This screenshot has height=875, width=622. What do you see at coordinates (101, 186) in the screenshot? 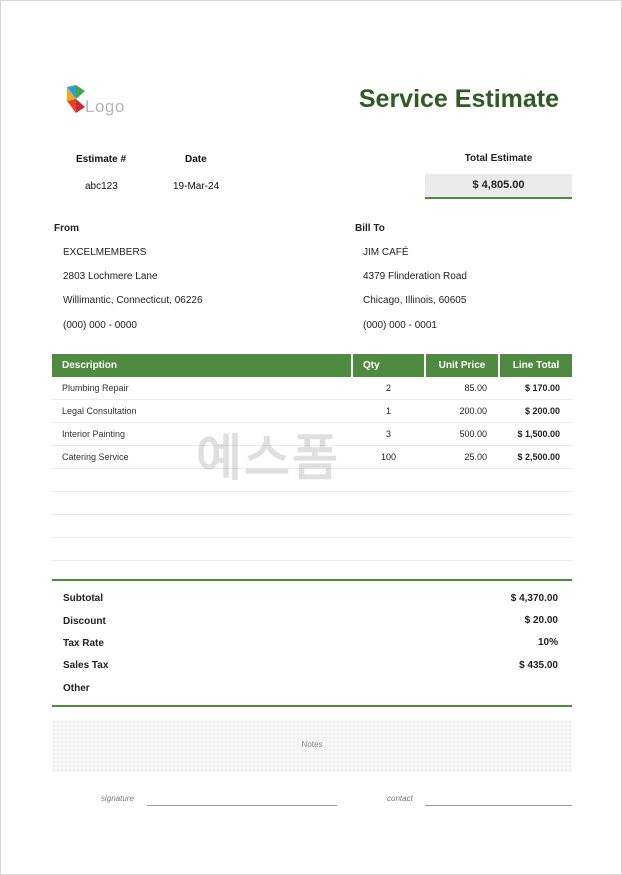
I see `estimate-number-value: abc123` at bounding box center [101, 186].